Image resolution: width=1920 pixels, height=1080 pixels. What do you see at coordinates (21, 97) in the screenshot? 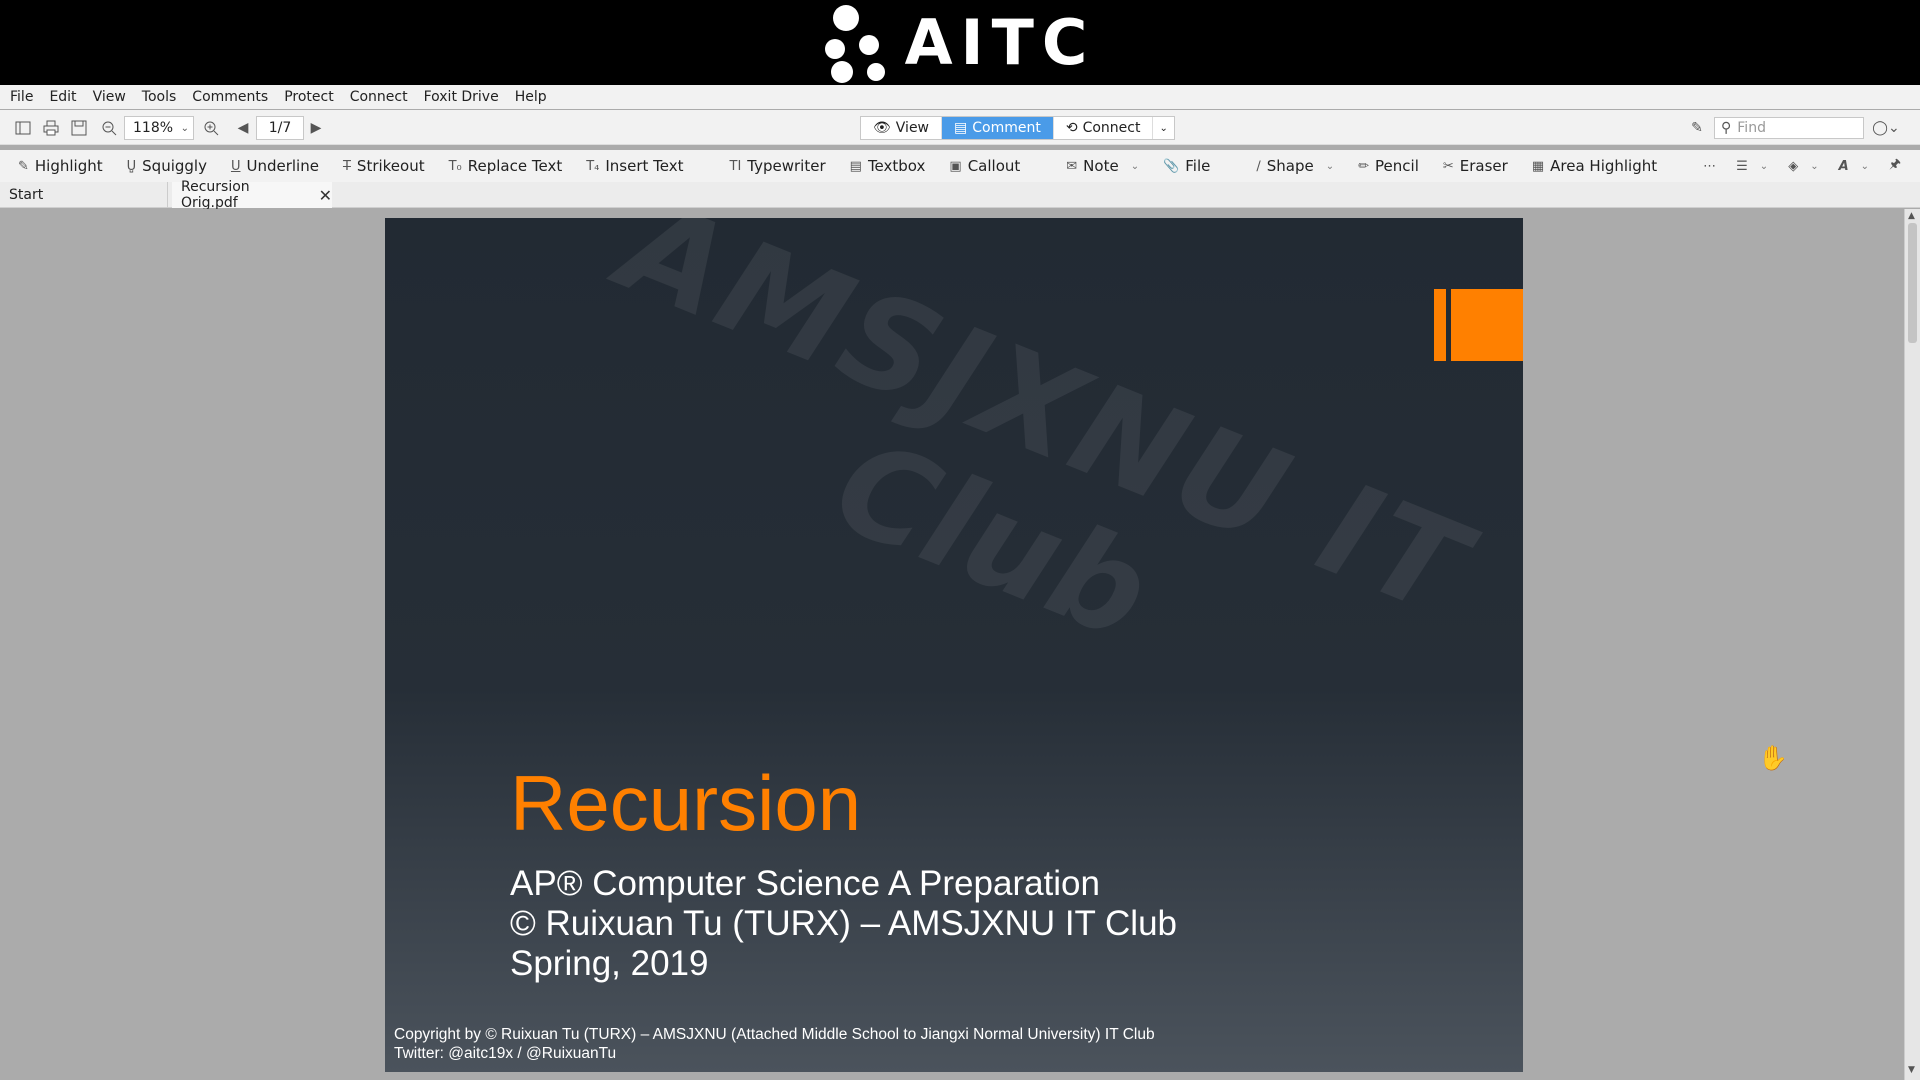
I see `menu-file: File` at bounding box center [21, 97].